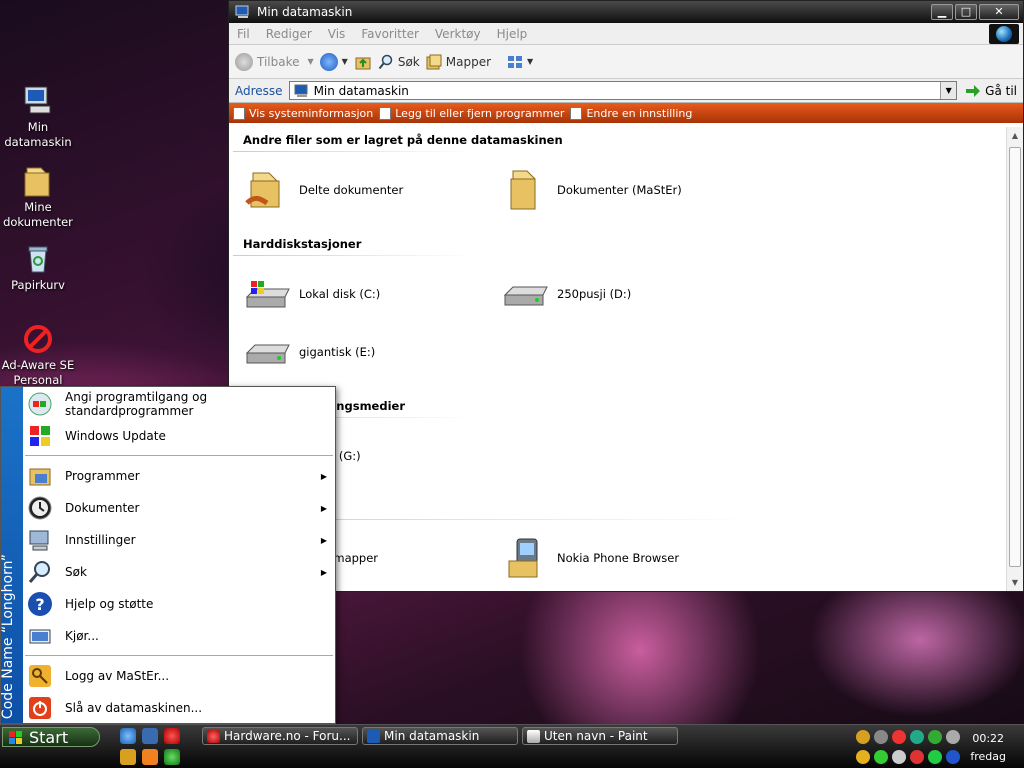 The image size is (1024, 768). What do you see at coordinates (591, 558) in the screenshot?
I see `item-nokia-phone-browser: Nokia Phone Browser` at bounding box center [591, 558].